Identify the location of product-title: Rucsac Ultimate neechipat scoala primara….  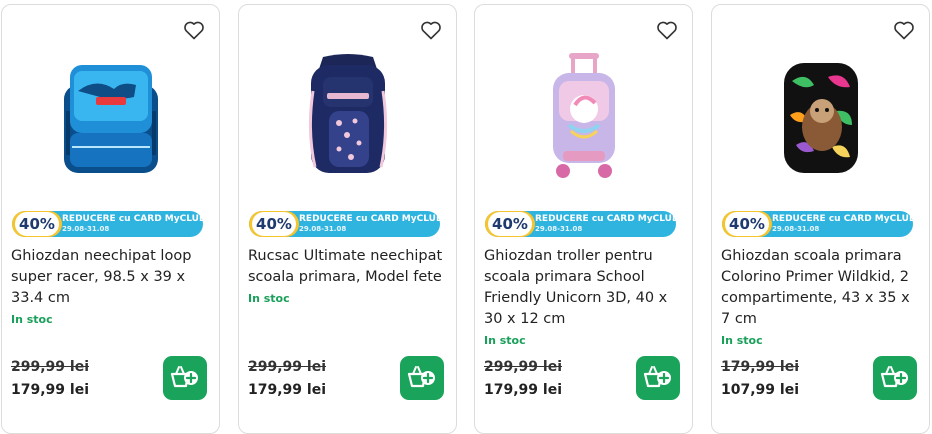
(348, 267).